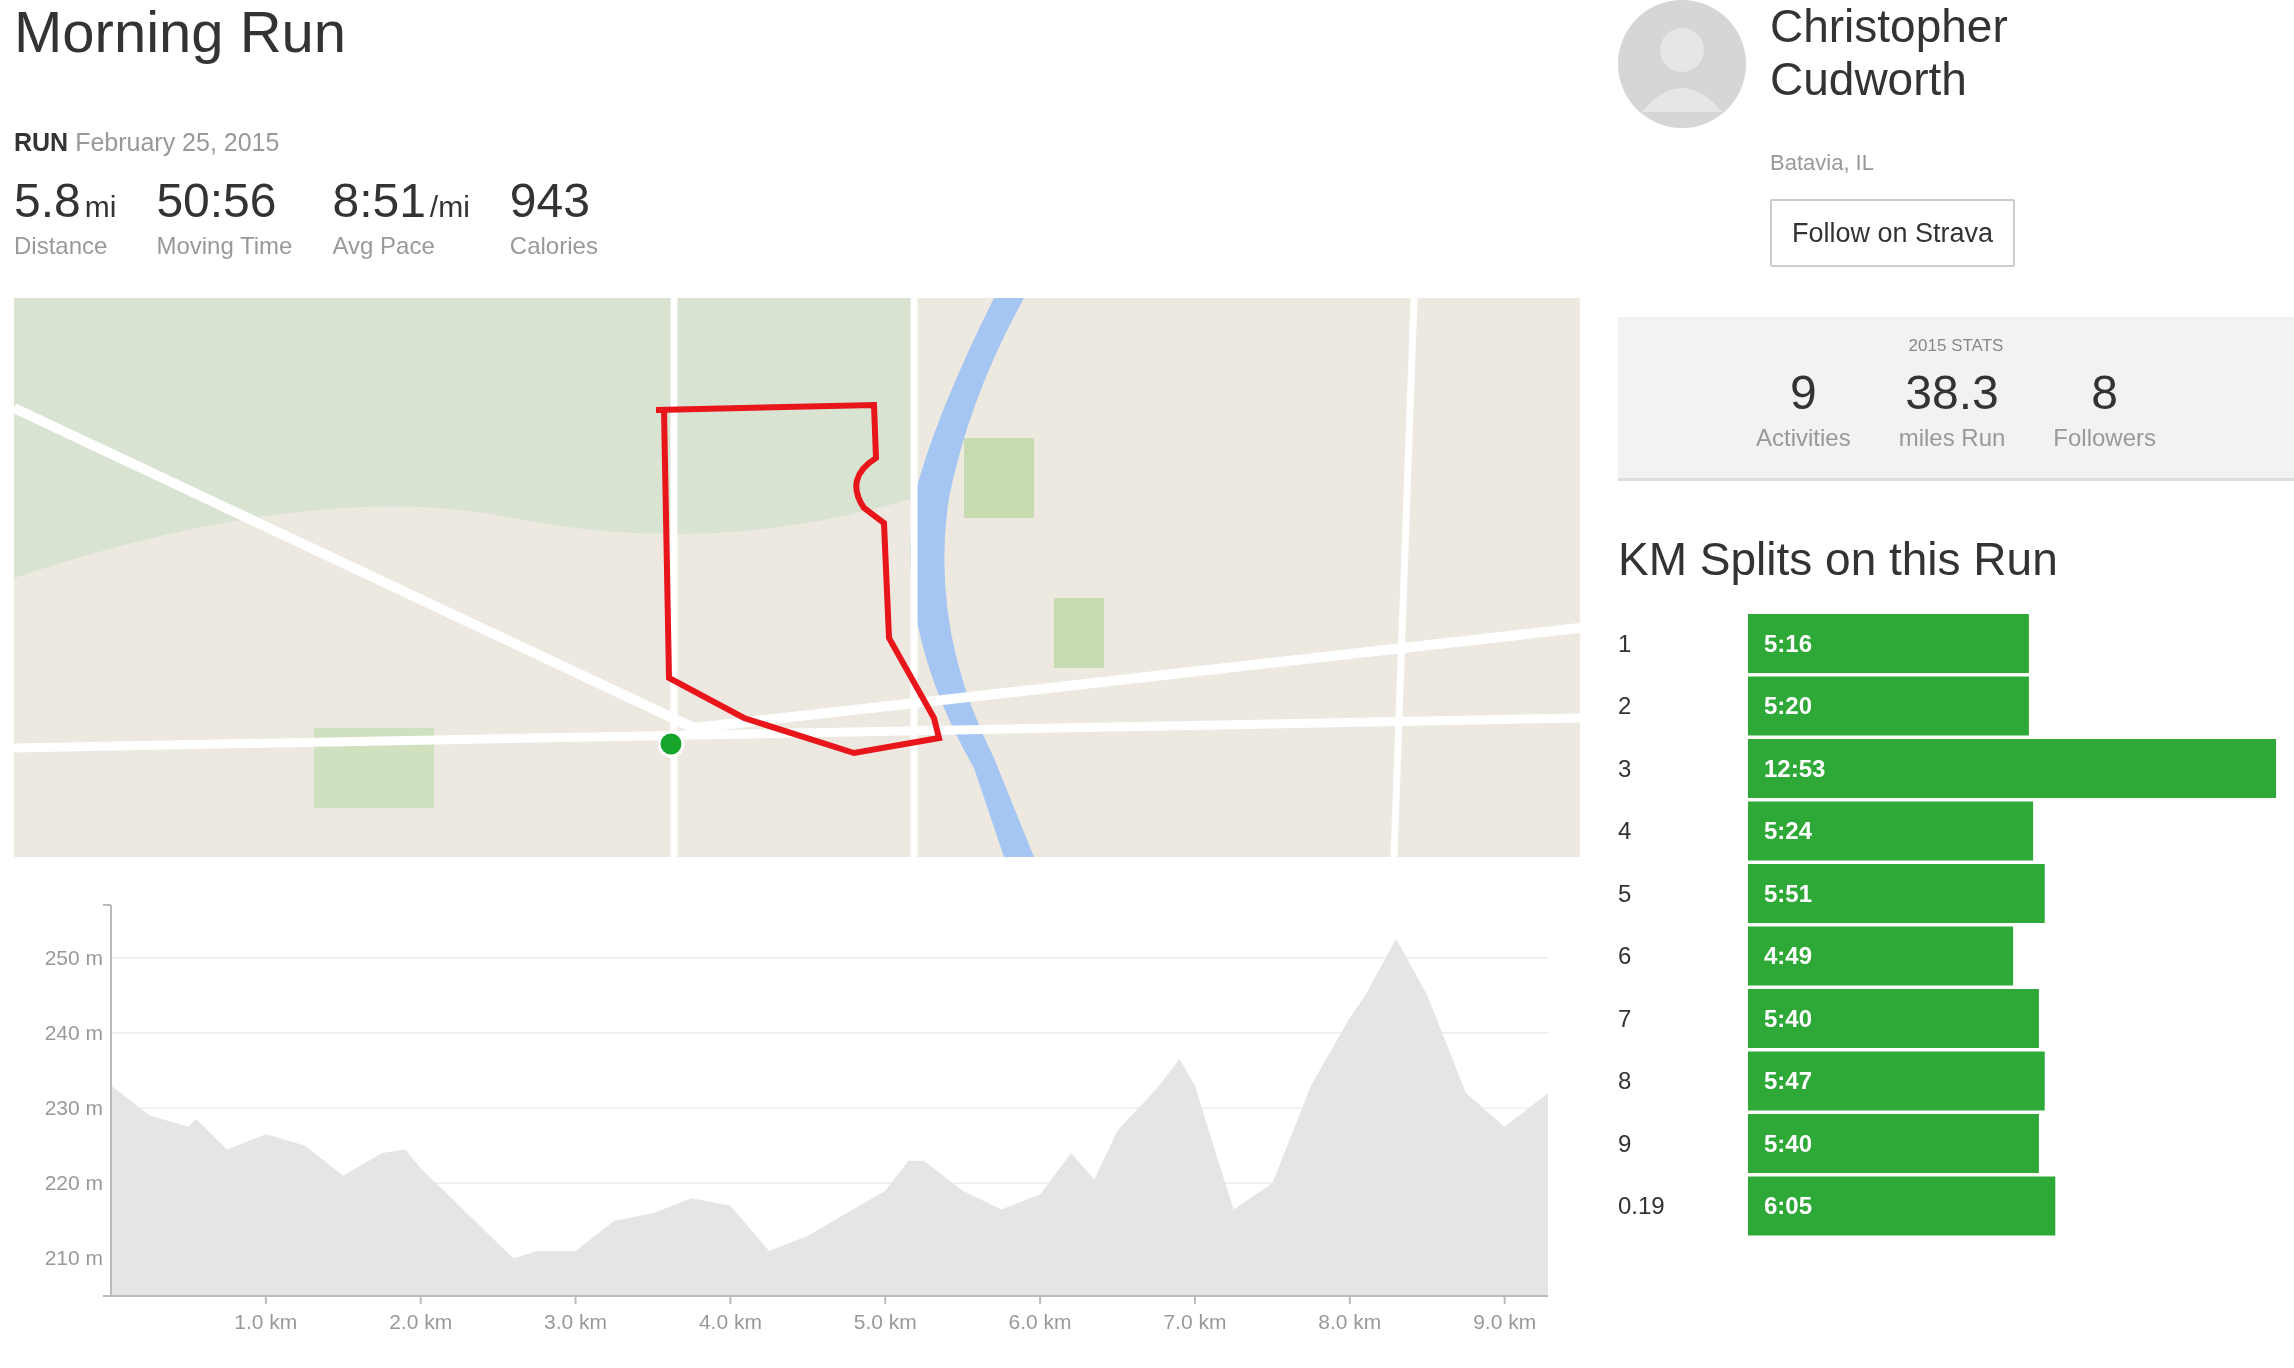 The width and height of the screenshot is (2294, 1368). Describe the element at coordinates (1788, 705) in the screenshot. I see `value-label: 5:20` at that location.